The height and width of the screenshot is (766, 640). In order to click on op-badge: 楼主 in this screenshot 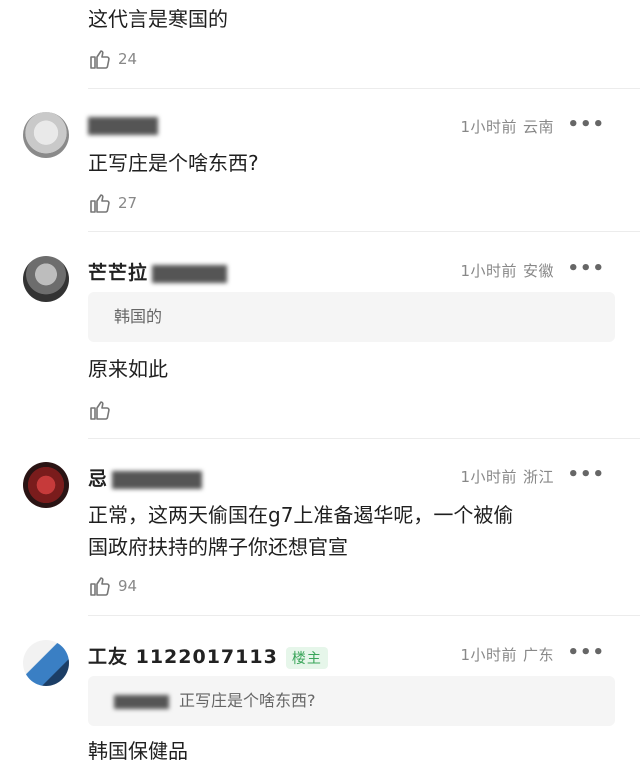, I will do `click(306, 657)`.